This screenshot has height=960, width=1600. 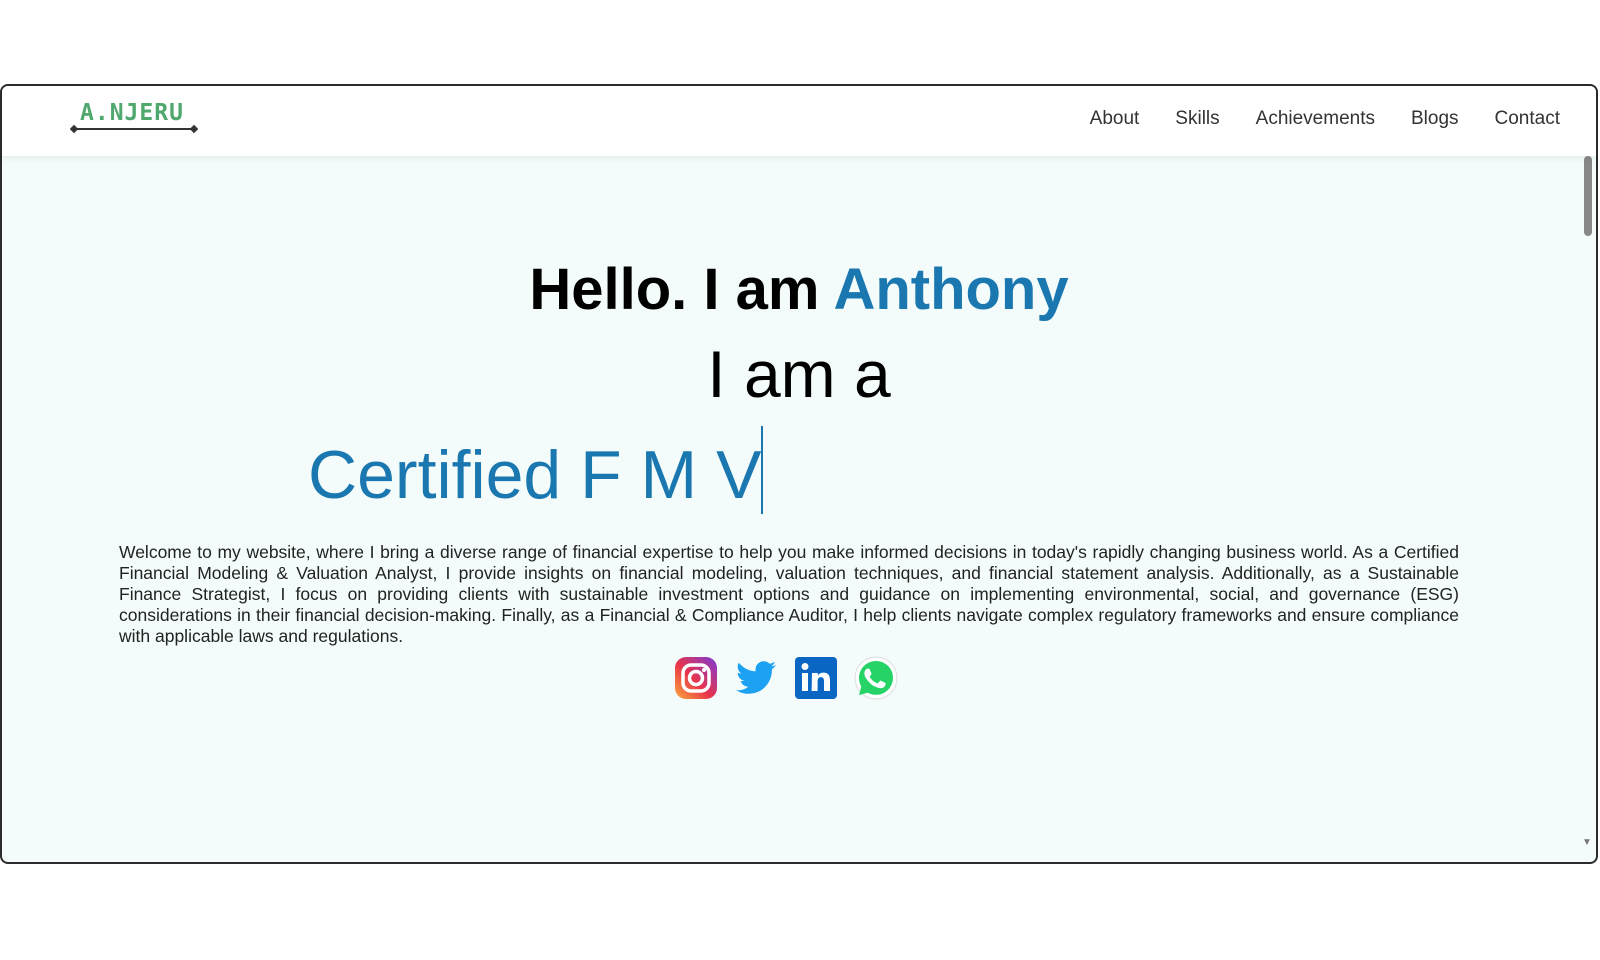 I want to click on nav-achievements: Achievements, so click(x=1315, y=119).